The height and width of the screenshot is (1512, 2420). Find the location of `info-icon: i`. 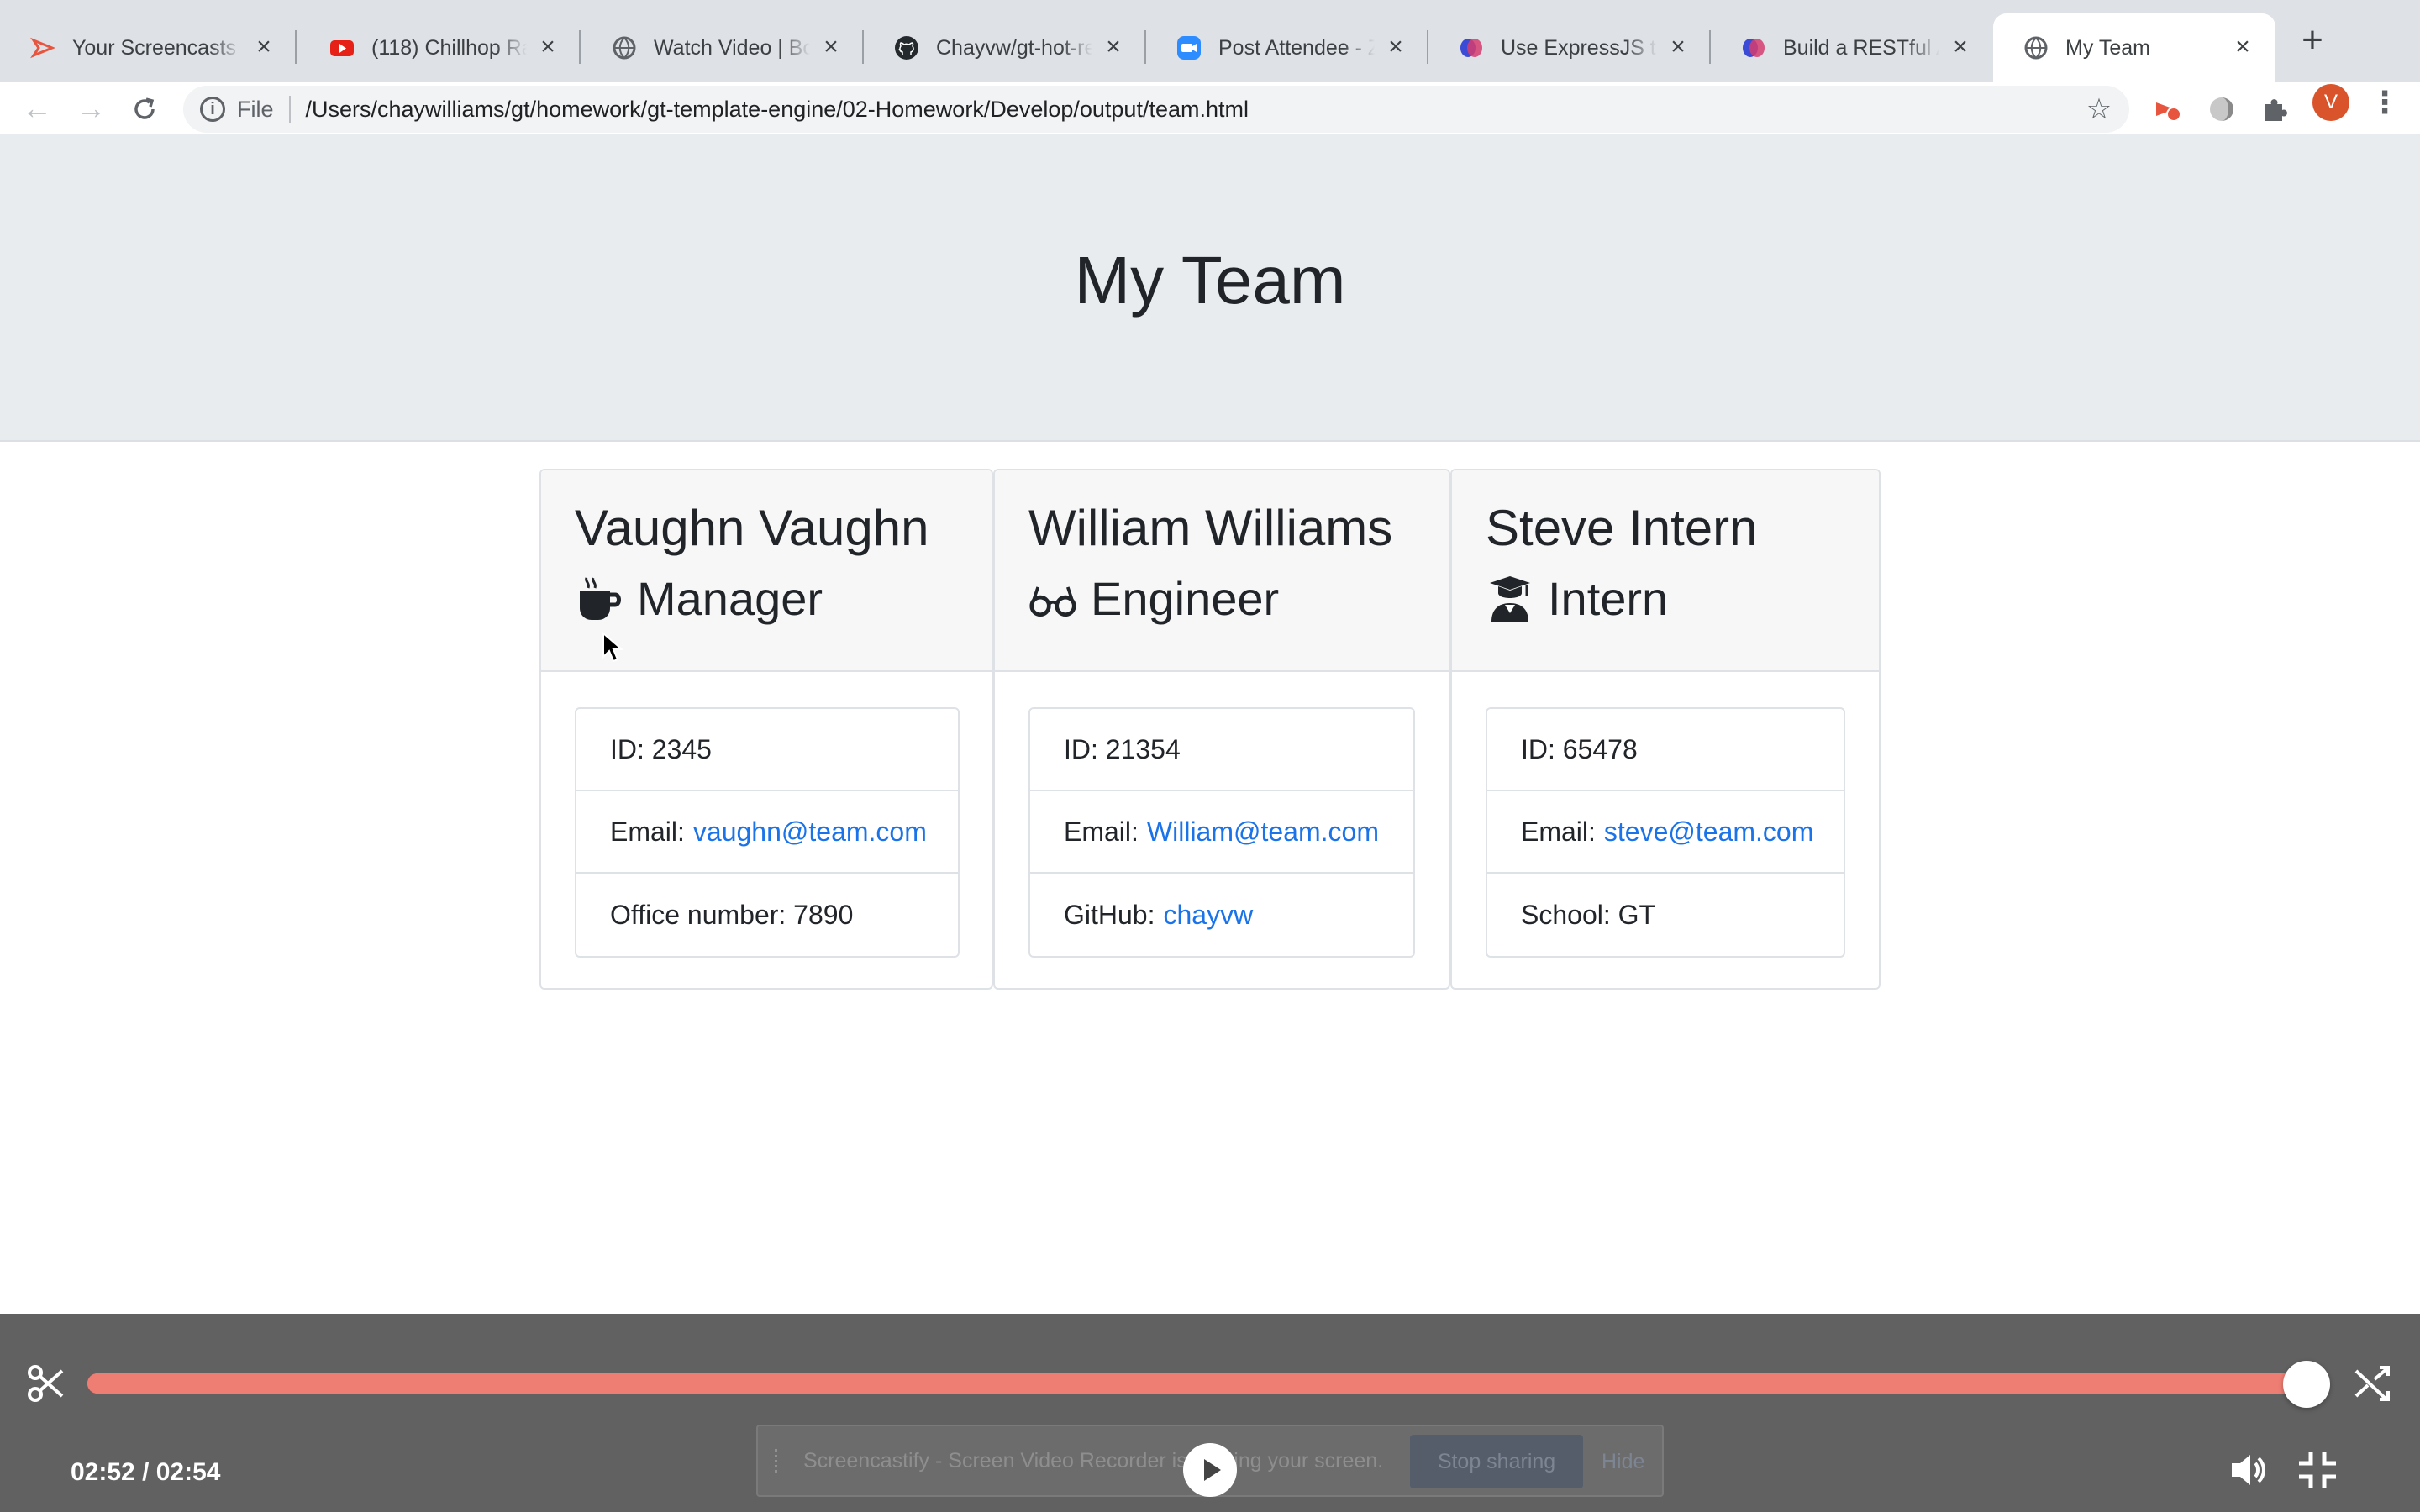

info-icon: i is located at coordinates (212, 109).